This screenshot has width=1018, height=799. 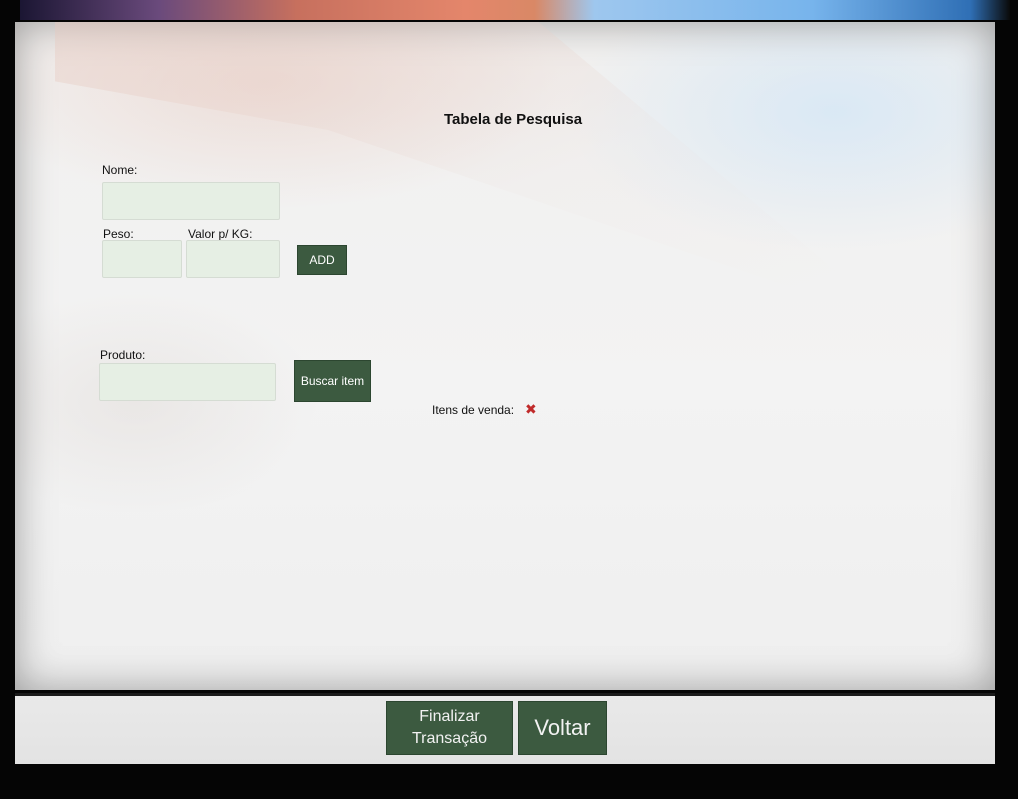 What do you see at coordinates (120, 170) in the screenshot?
I see `name-label: Nome:` at bounding box center [120, 170].